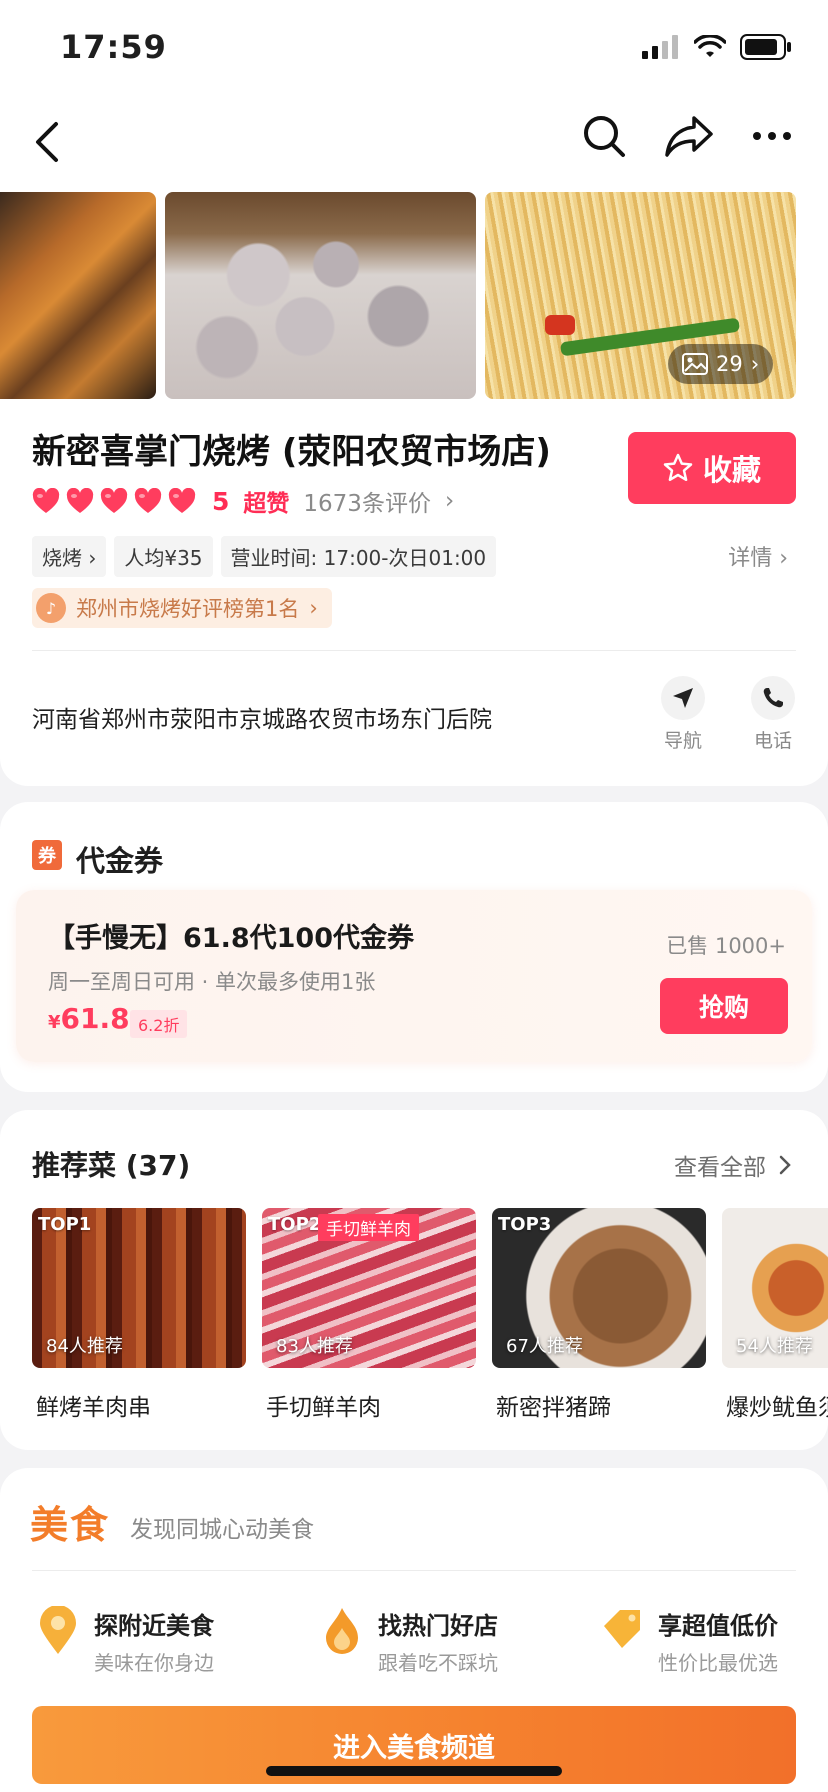 The width and height of the screenshot is (828, 1792). What do you see at coordinates (314, 1346) in the screenshot?
I see `dish-rec-count: 83人推荐` at bounding box center [314, 1346].